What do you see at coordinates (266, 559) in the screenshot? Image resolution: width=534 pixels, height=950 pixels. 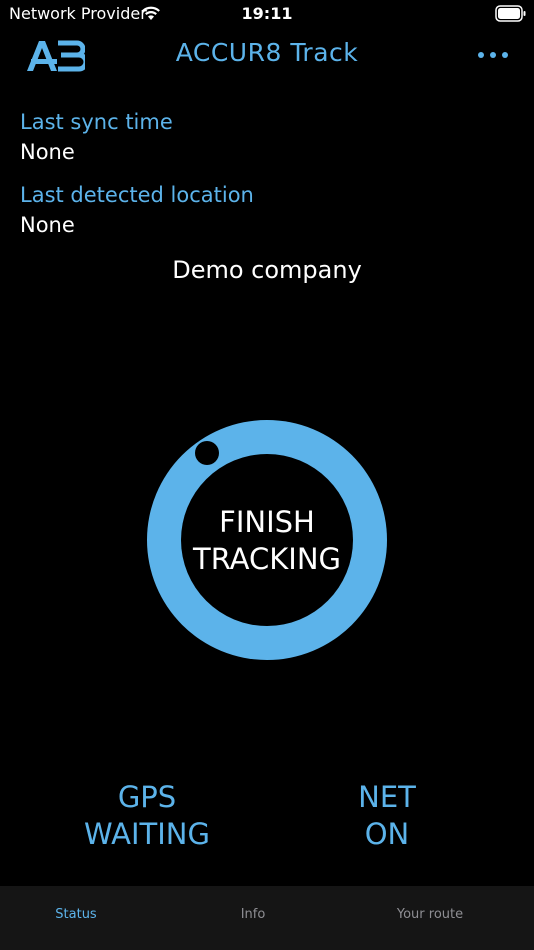 I see `finish-tracking-label-line2: TRACKING` at bounding box center [266, 559].